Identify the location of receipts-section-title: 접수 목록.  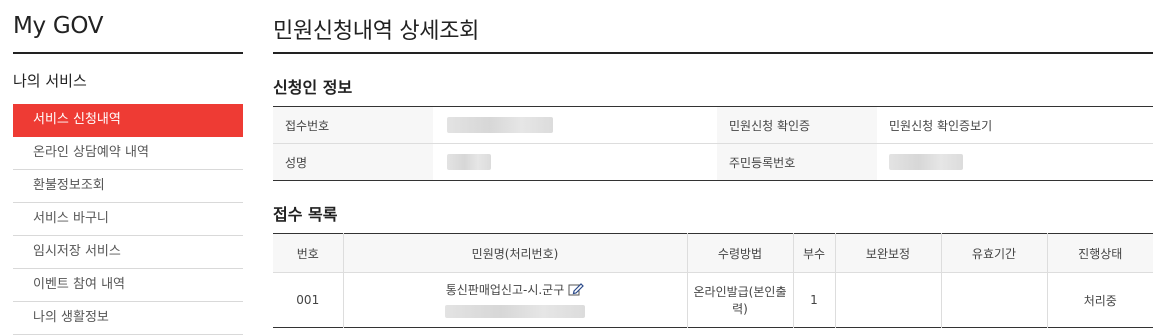
(305, 214).